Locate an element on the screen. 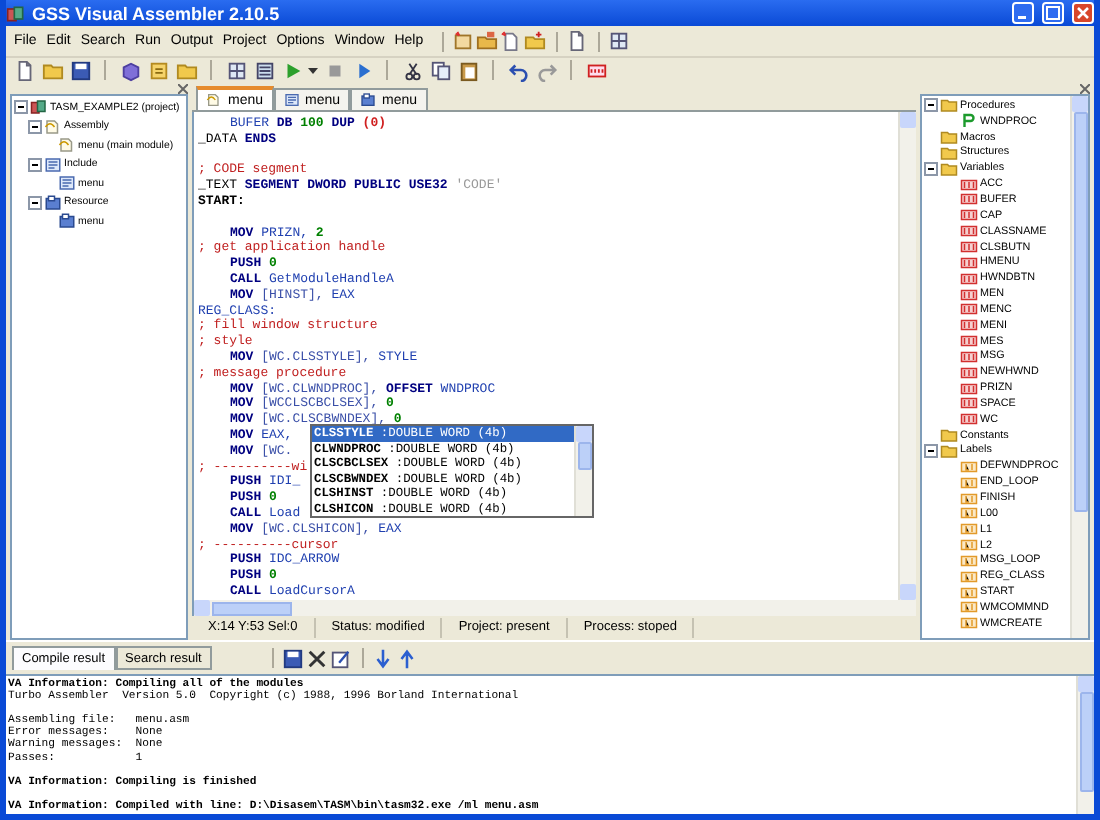  maximize-icon is located at coordinates (1053, 13).